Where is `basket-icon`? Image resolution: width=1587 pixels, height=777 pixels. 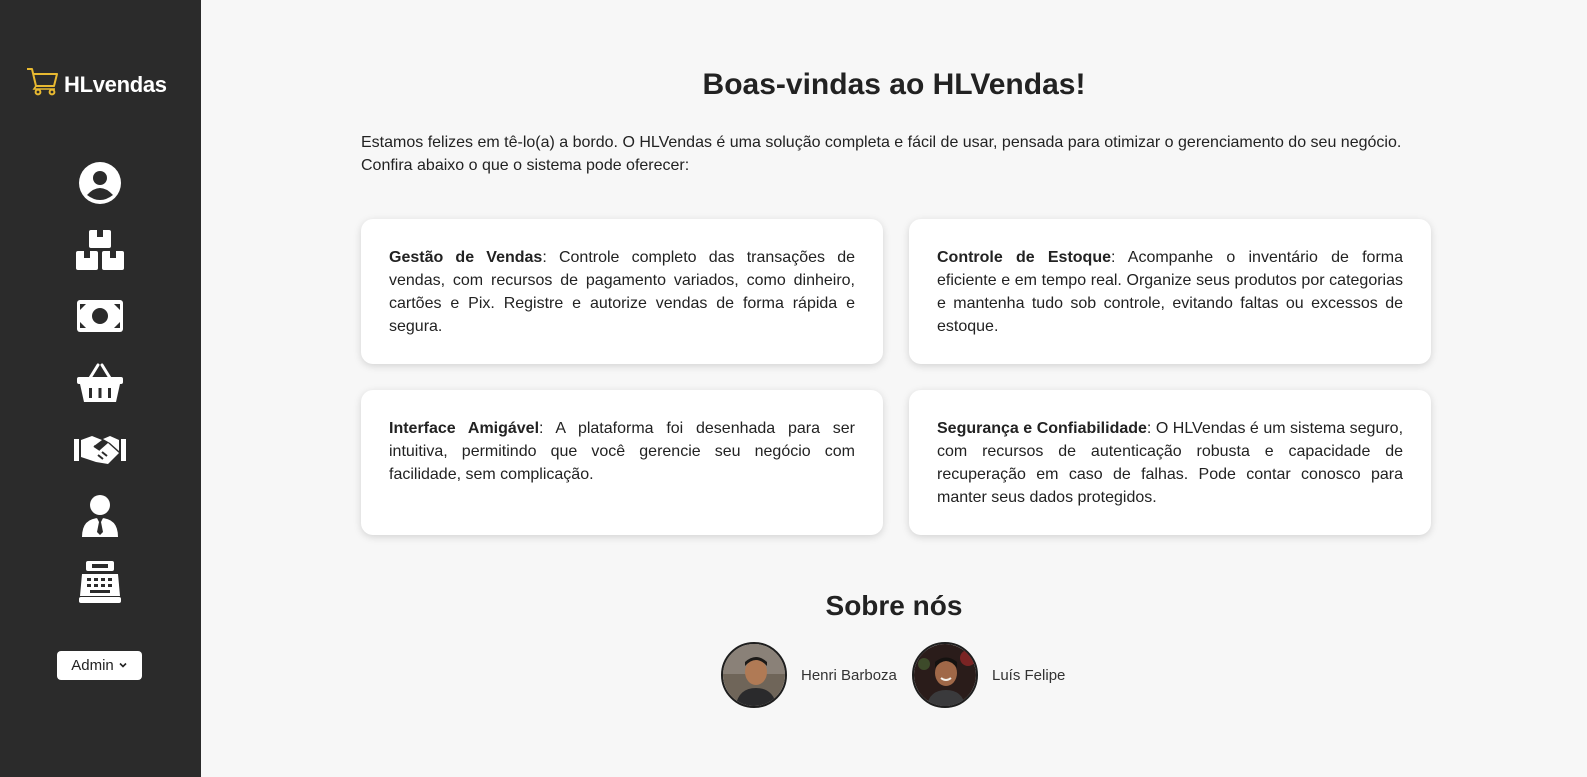
basket-icon is located at coordinates (100, 385).